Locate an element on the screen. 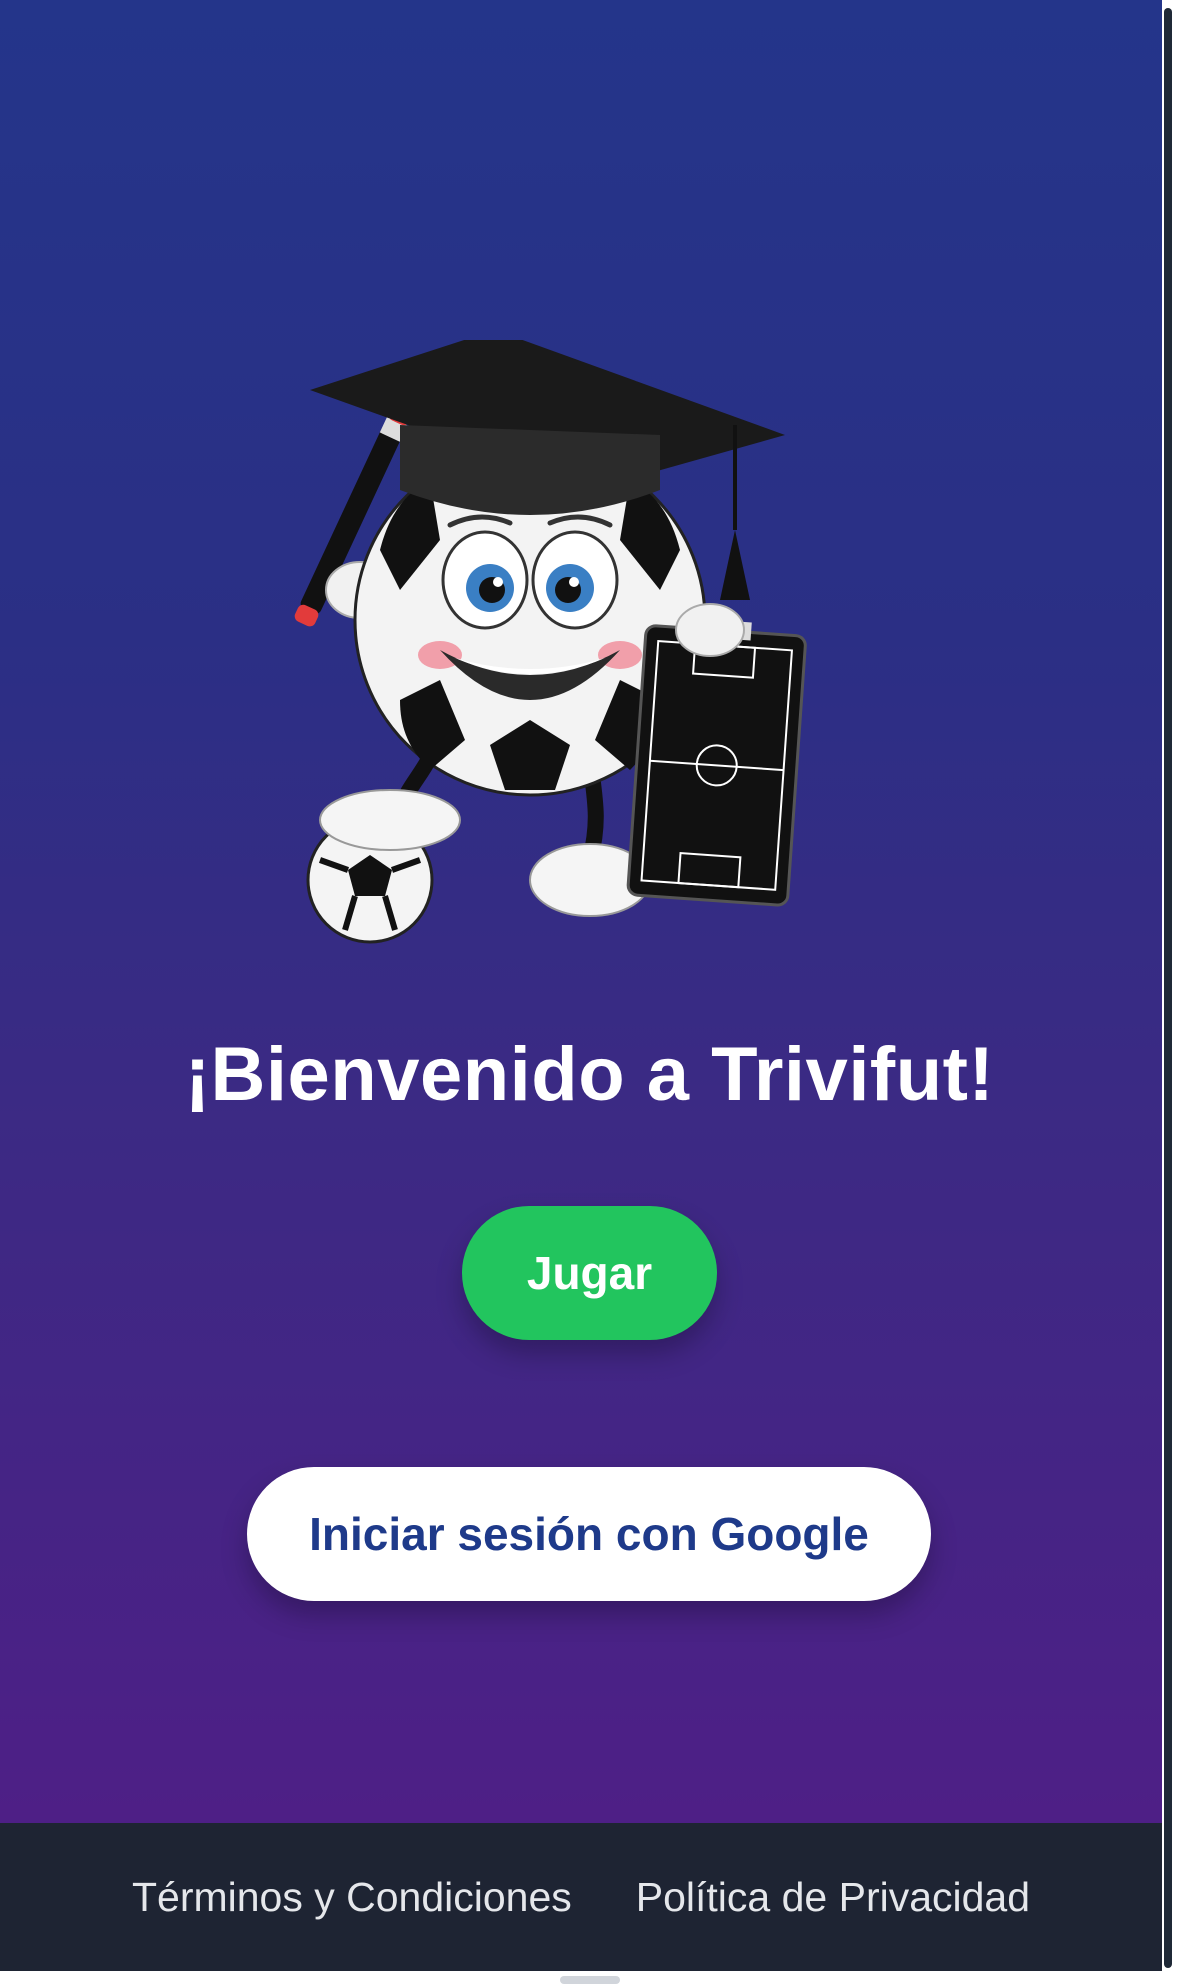 The height and width of the screenshot is (1984, 1179). scrollbar-thumb is located at coordinates (1168, 988).